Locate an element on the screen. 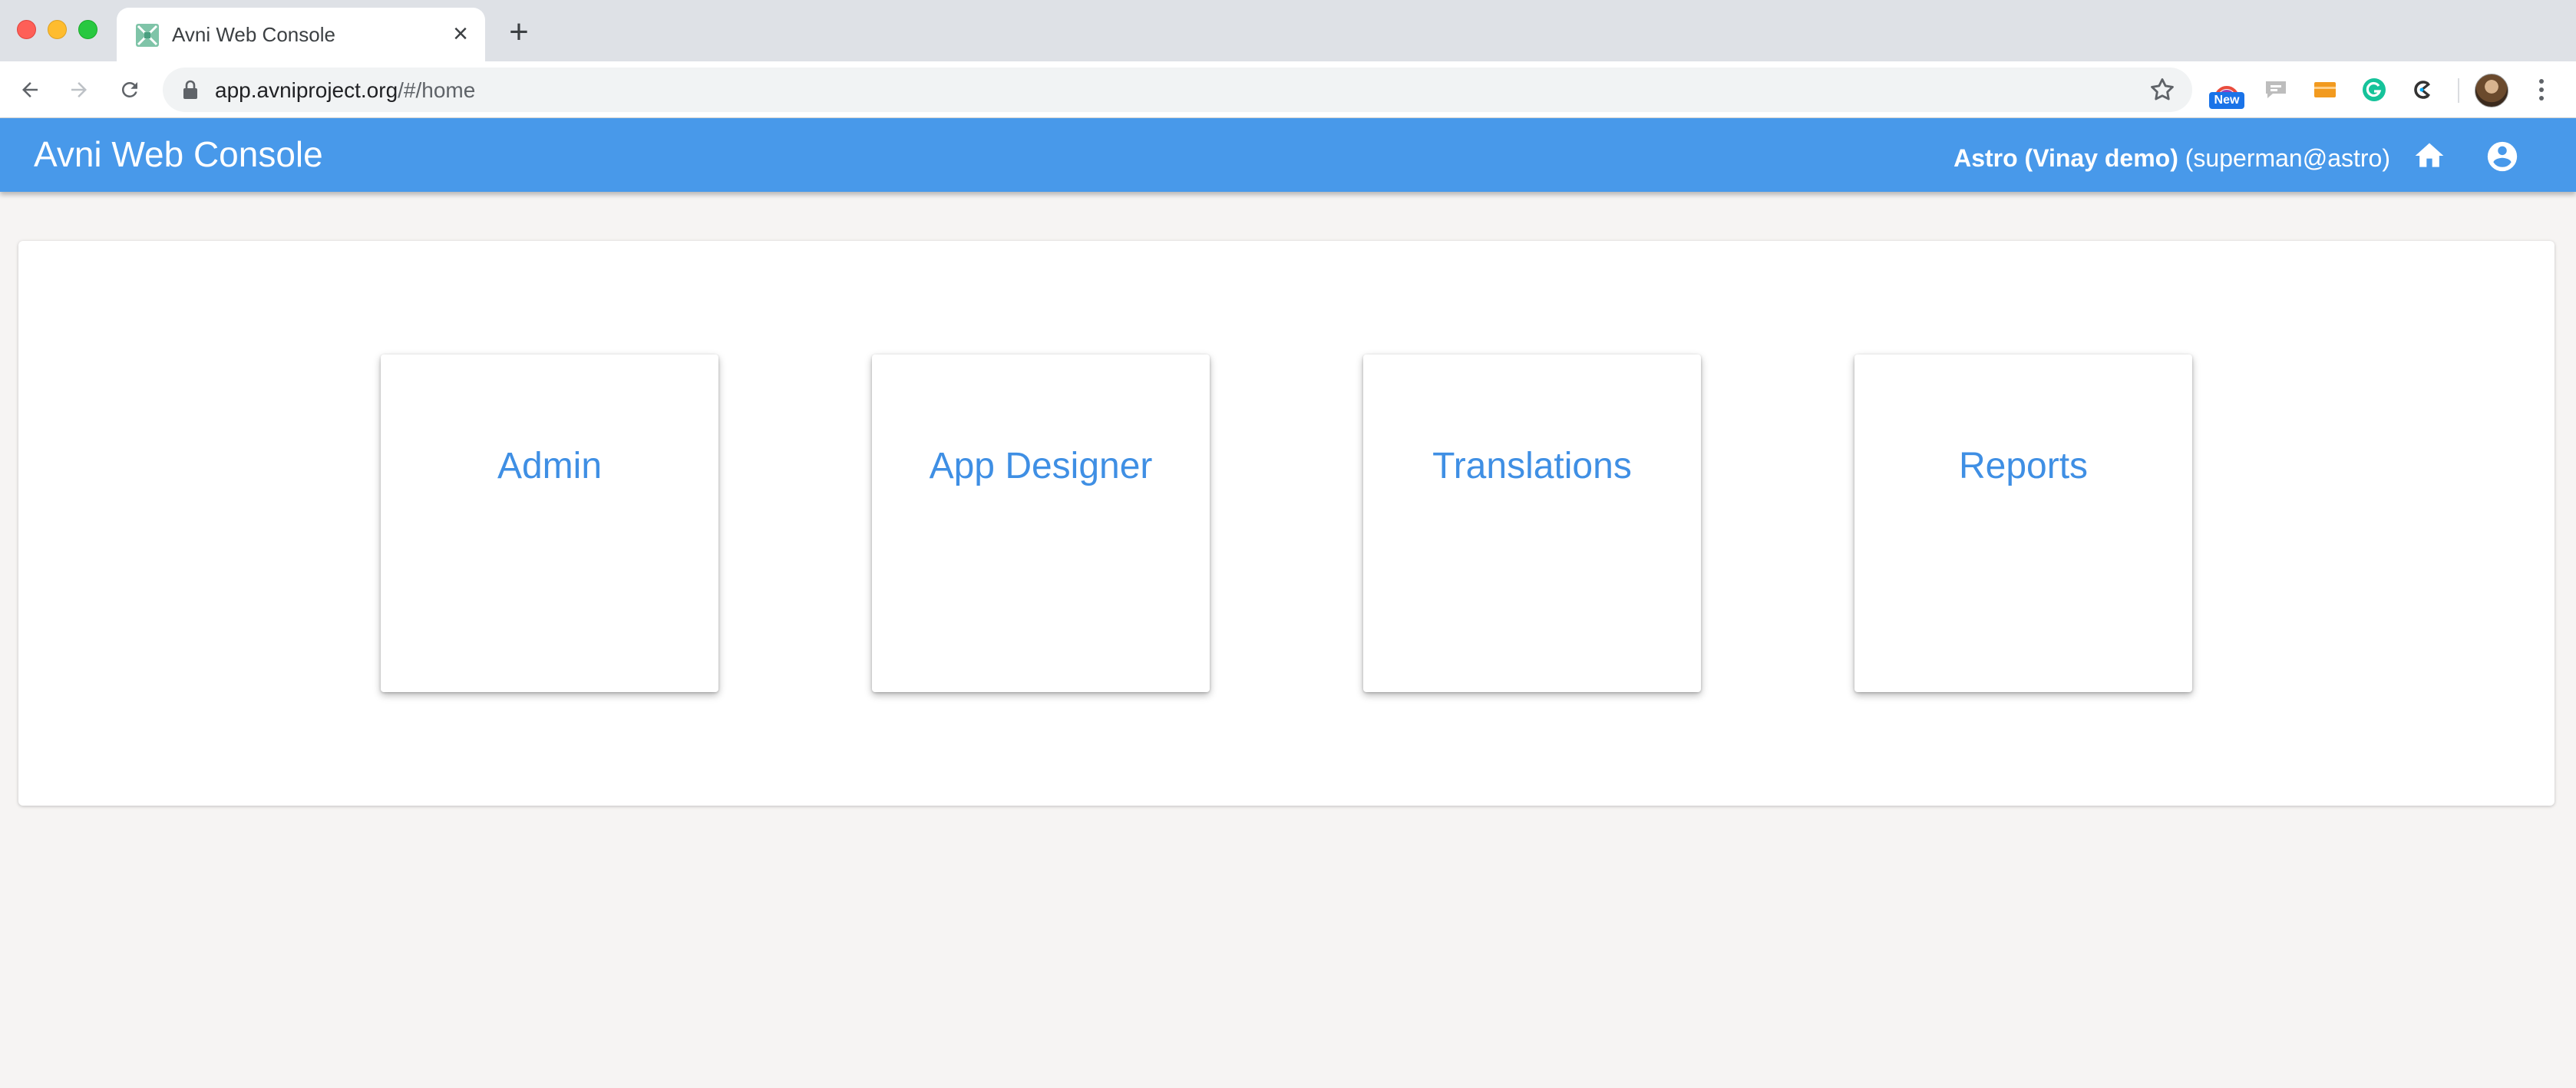 The image size is (2576, 1088). clockify-icon is located at coordinates (2423, 90).